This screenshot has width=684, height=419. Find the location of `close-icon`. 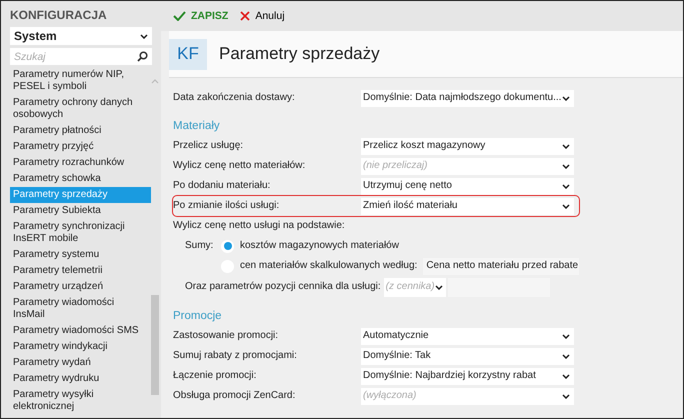

close-icon is located at coordinates (245, 16).